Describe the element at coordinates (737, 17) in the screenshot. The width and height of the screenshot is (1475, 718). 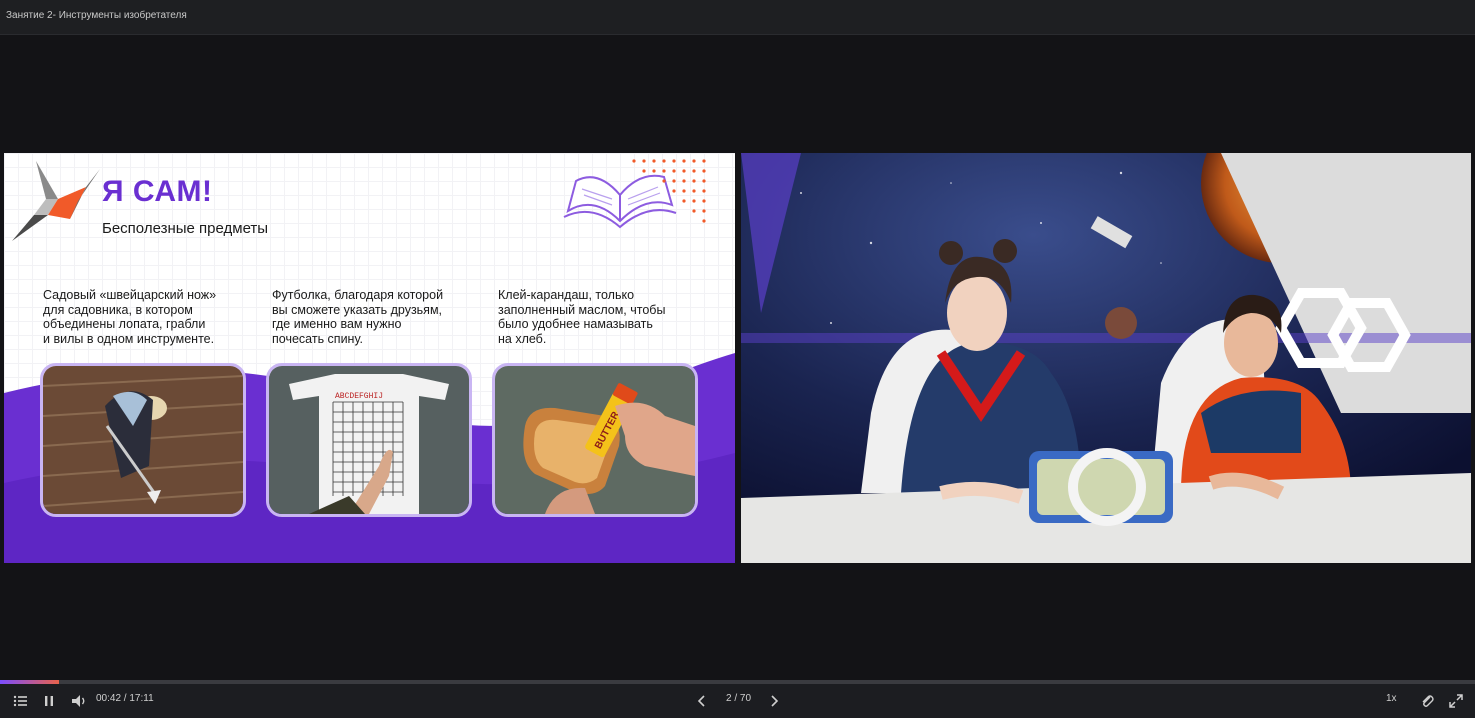
I see `title-bar: Занятие 2- Инструменты изобретателя` at that location.